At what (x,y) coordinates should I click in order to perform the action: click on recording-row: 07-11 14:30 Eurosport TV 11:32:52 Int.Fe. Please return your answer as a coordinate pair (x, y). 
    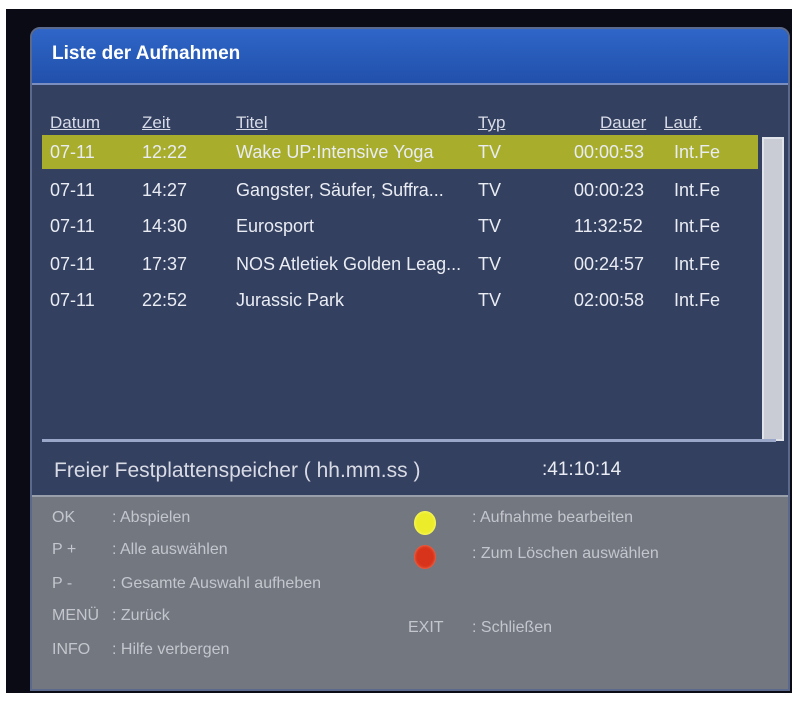
    Looking at the image, I should click on (400, 226).